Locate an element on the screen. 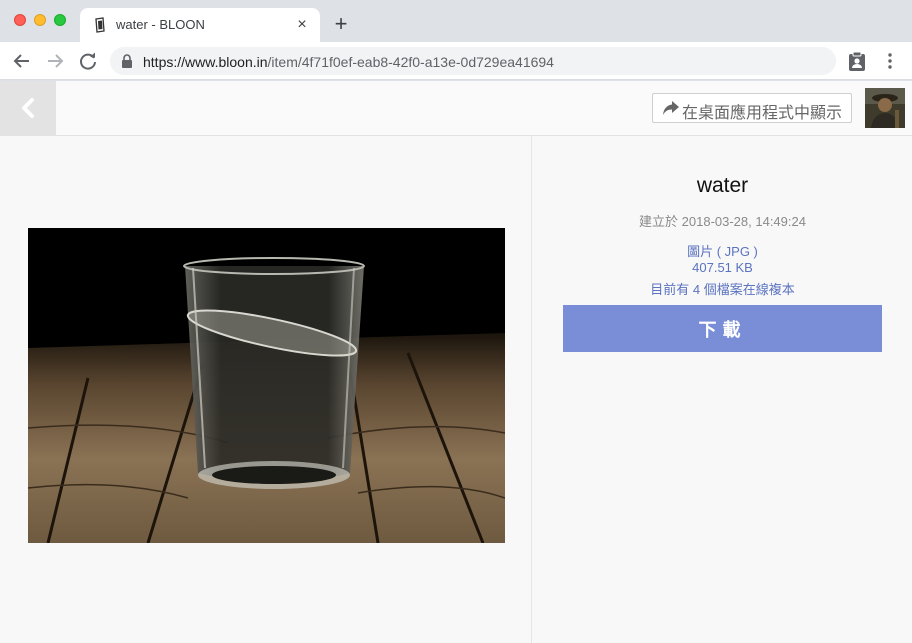 The width and height of the screenshot is (912, 643). download-button: 下載 is located at coordinates (722, 328).